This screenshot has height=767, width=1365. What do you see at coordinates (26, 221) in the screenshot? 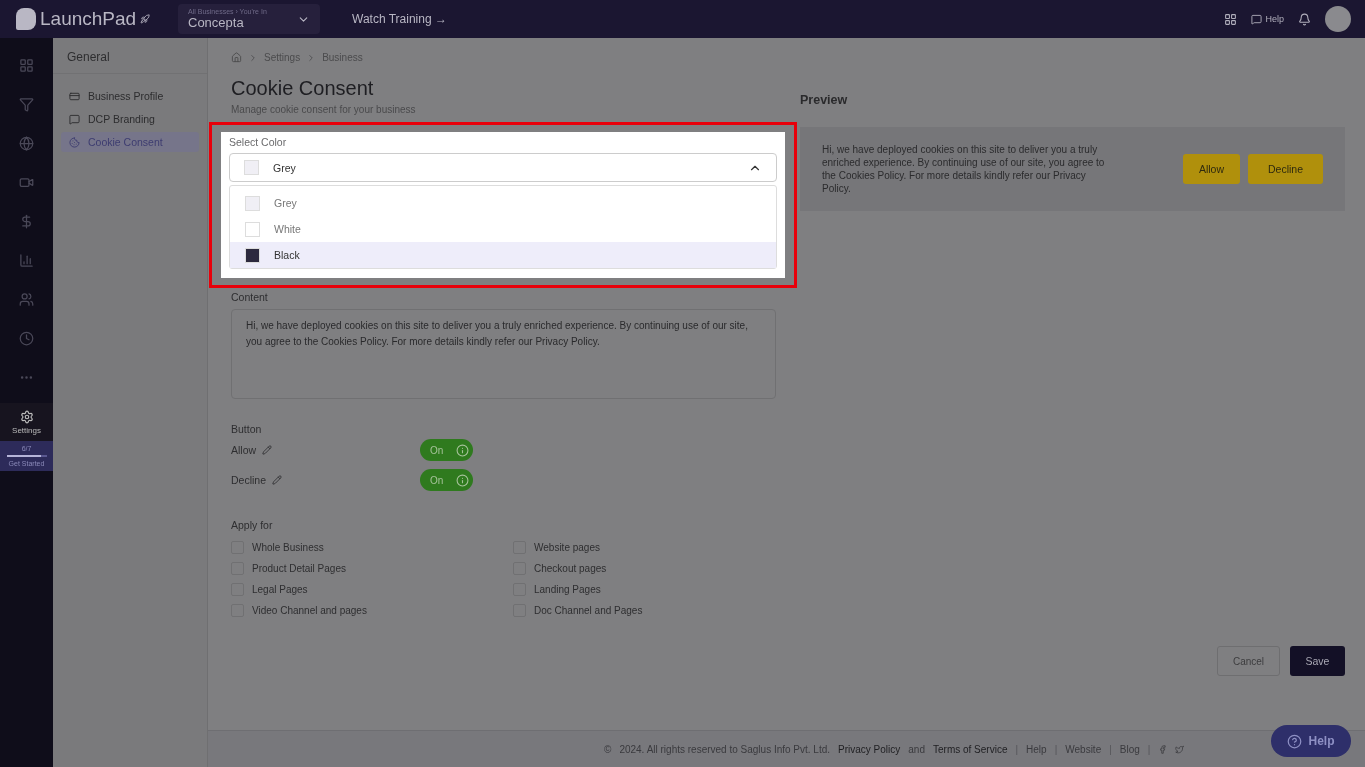
I see `dollar-icon` at bounding box center [26, 221].